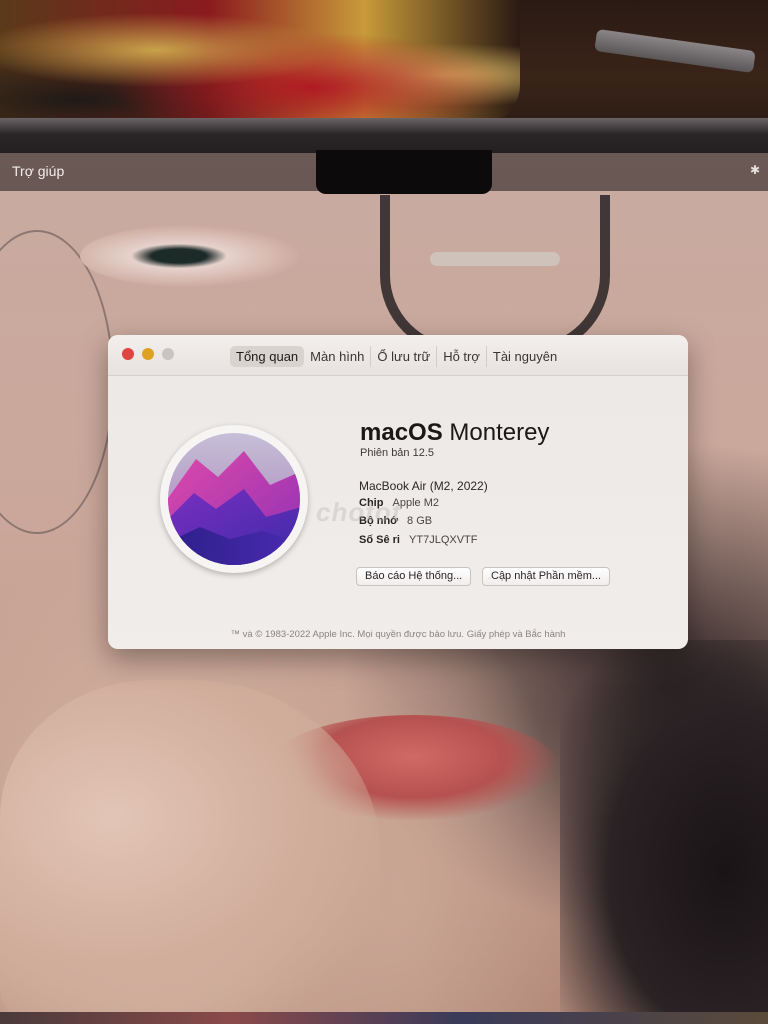  What do you see at coordinates (234, 499) in the screenshot?
I see `macos-monterey-logo` at bounding box center [234, 499].